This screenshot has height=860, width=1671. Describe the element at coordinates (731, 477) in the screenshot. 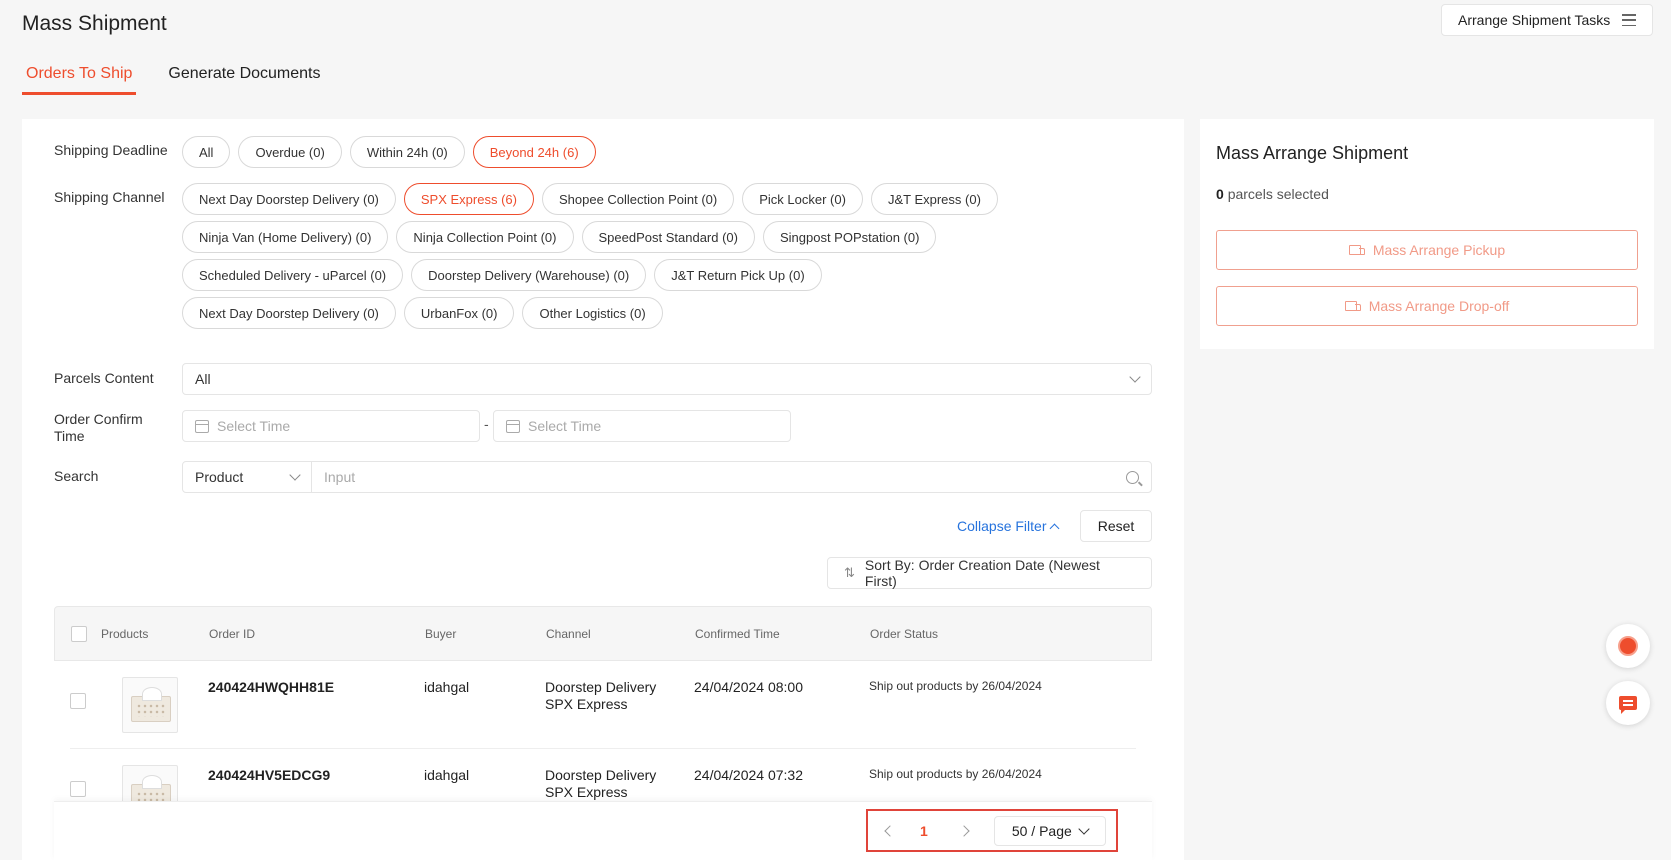

I see `search-input: Input` at that location.